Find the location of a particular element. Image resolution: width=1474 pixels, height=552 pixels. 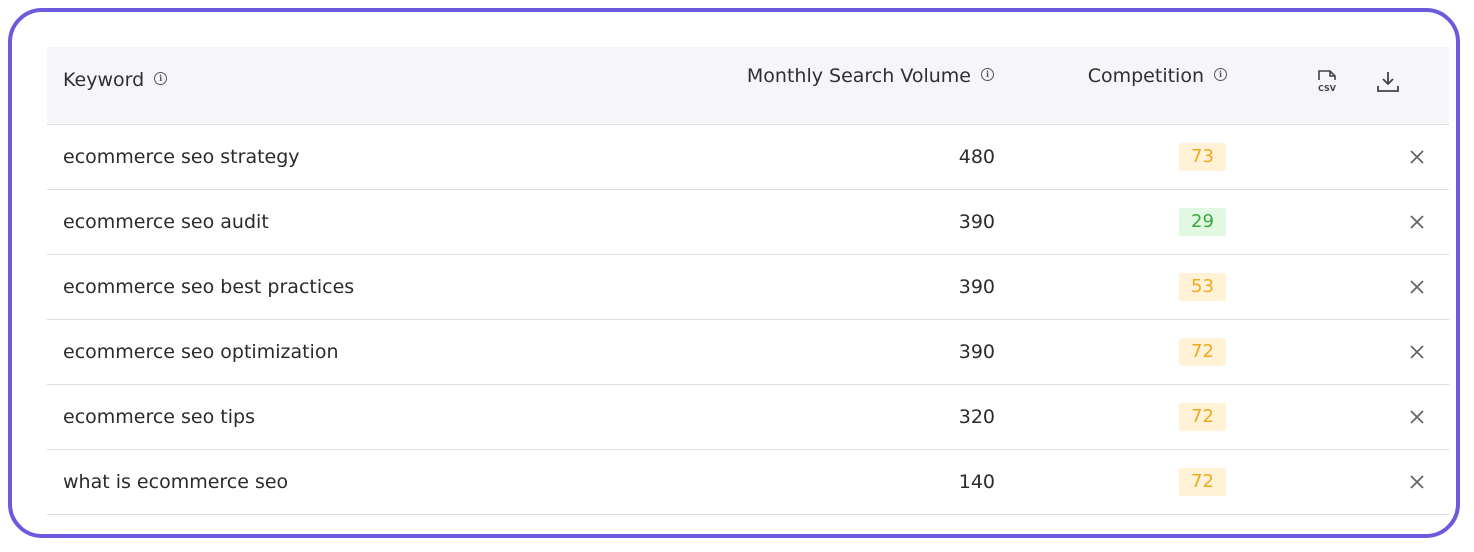

keyword-cell: ecommerce seo audit is located at coordinates (166, 222).